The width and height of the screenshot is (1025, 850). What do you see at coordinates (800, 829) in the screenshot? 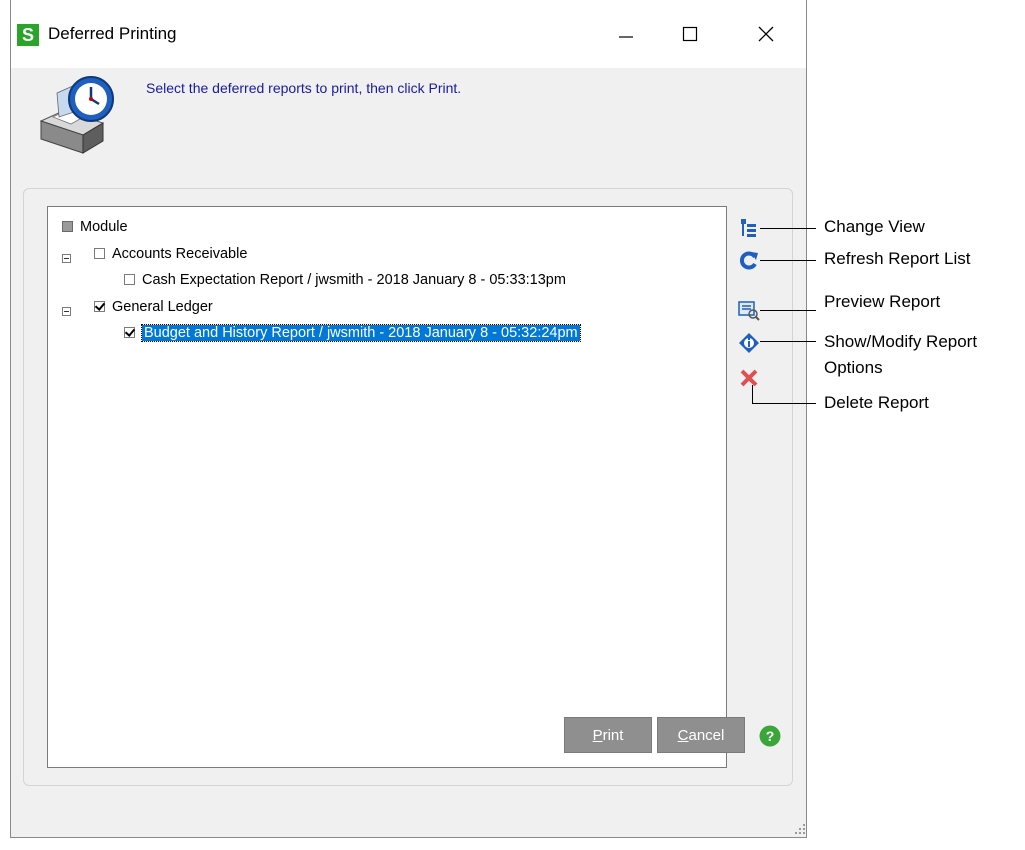
I see `resize-grip-icon` at bounding box center [800, 829].